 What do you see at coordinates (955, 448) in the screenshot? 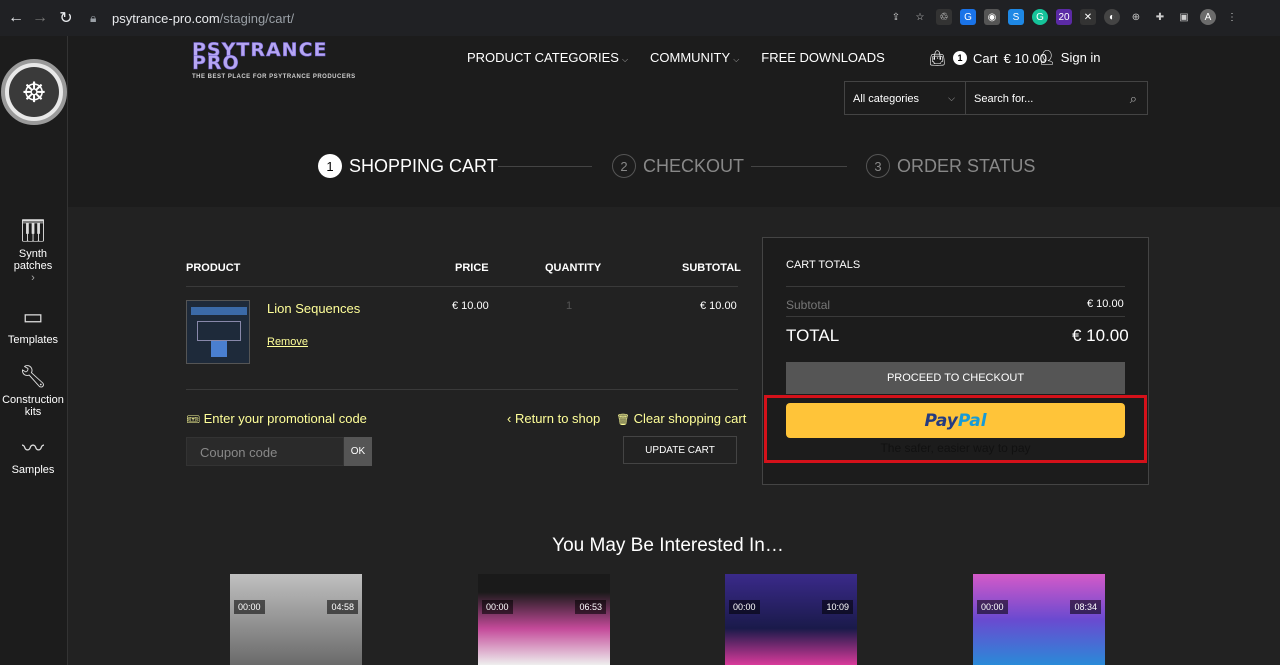
I see `paypal-tagline: The safer, easier way to pay` at bounding box center [955, 448].